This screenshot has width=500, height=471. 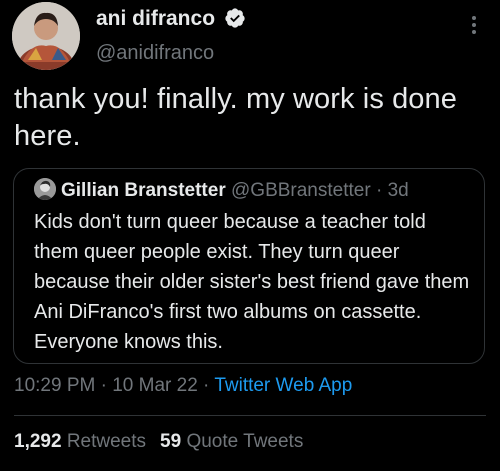 I want to click on divider, so click(x=250, y=415).